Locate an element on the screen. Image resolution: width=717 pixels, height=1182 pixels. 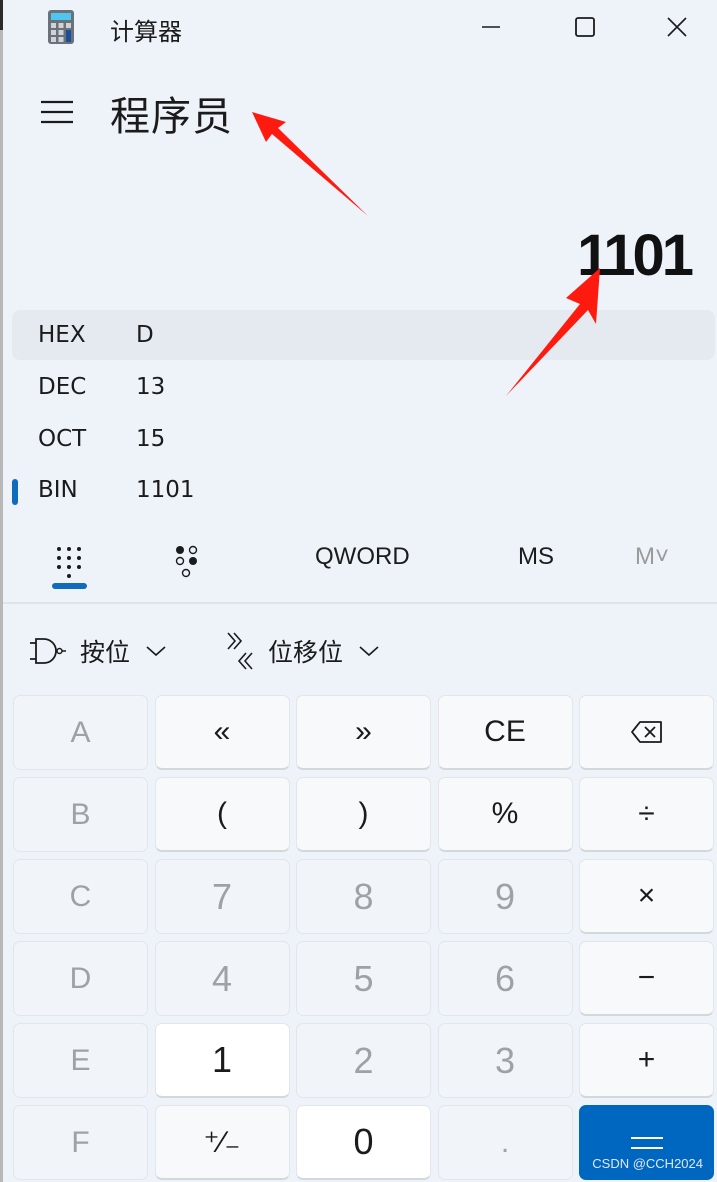
key-7: 7 is located at coordinates (222, 896).